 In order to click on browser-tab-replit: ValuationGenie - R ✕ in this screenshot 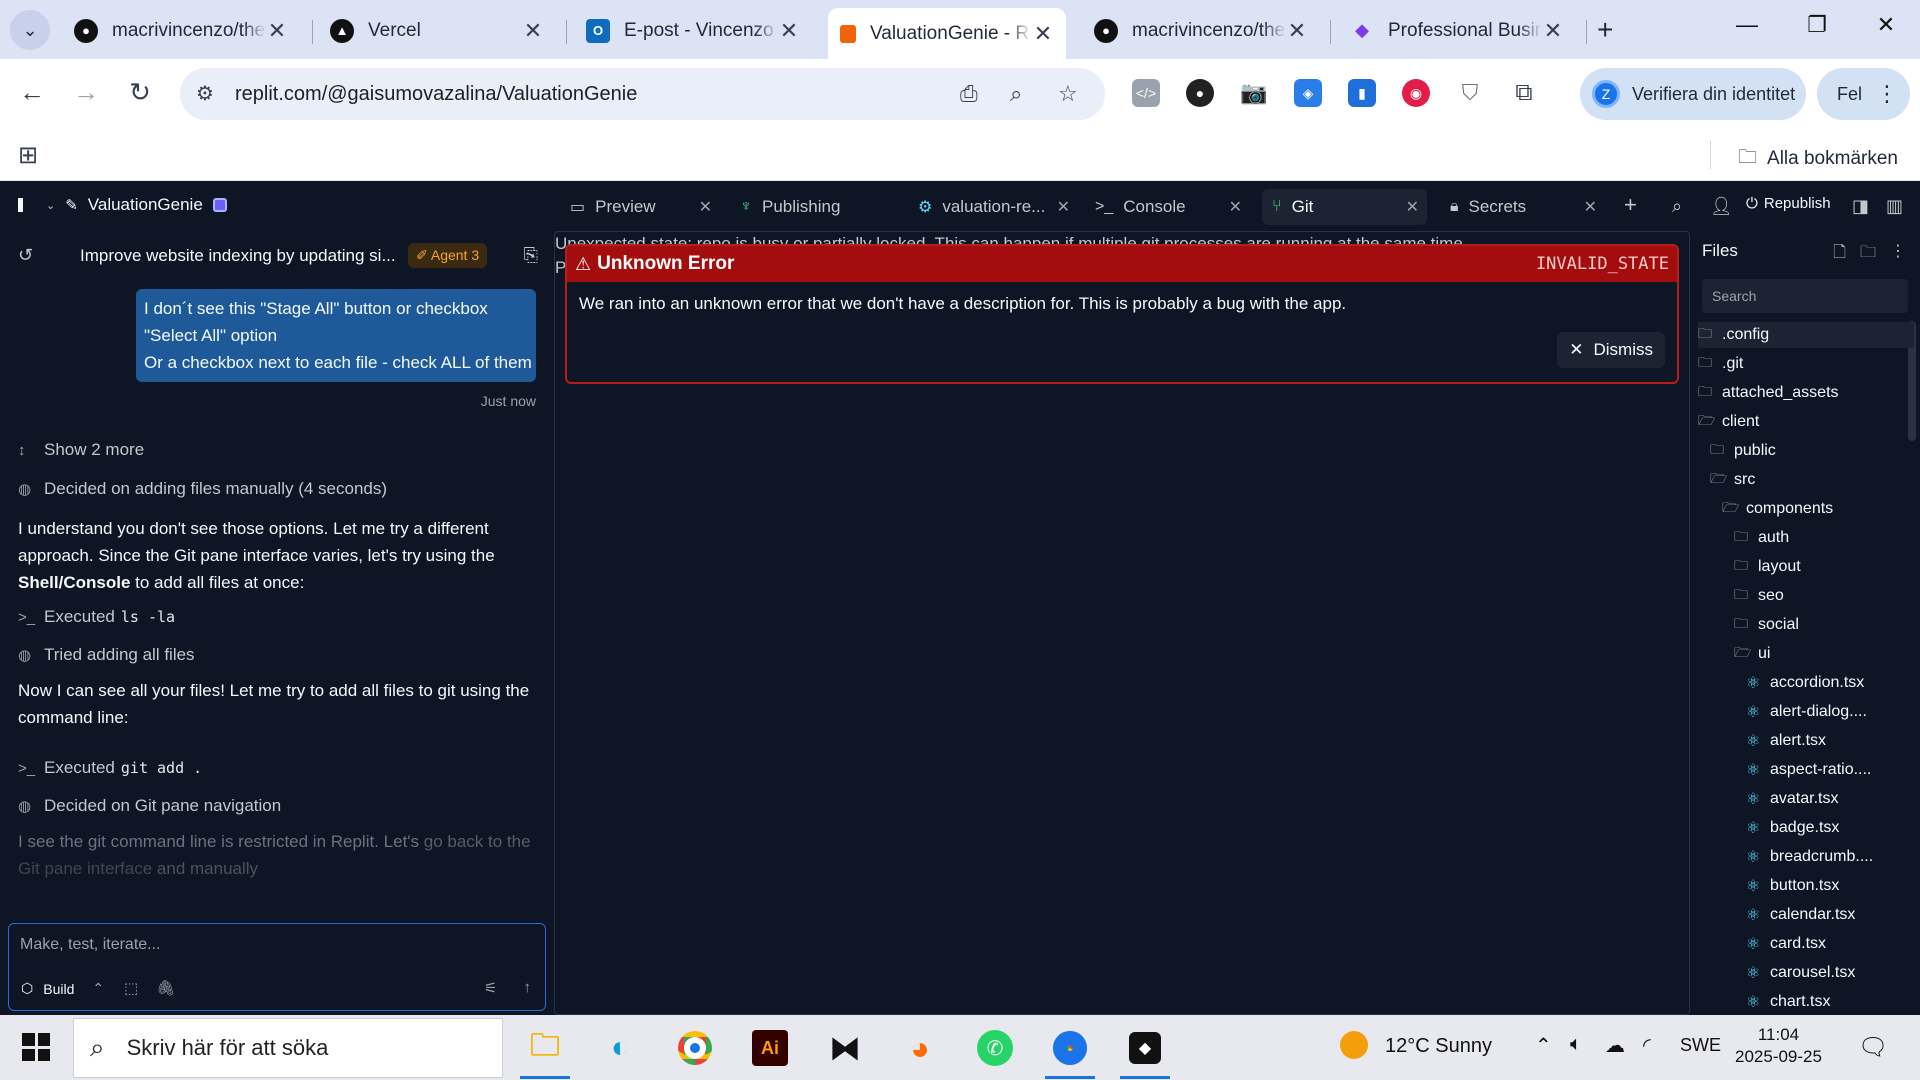, I will do `click(947, 33)`.